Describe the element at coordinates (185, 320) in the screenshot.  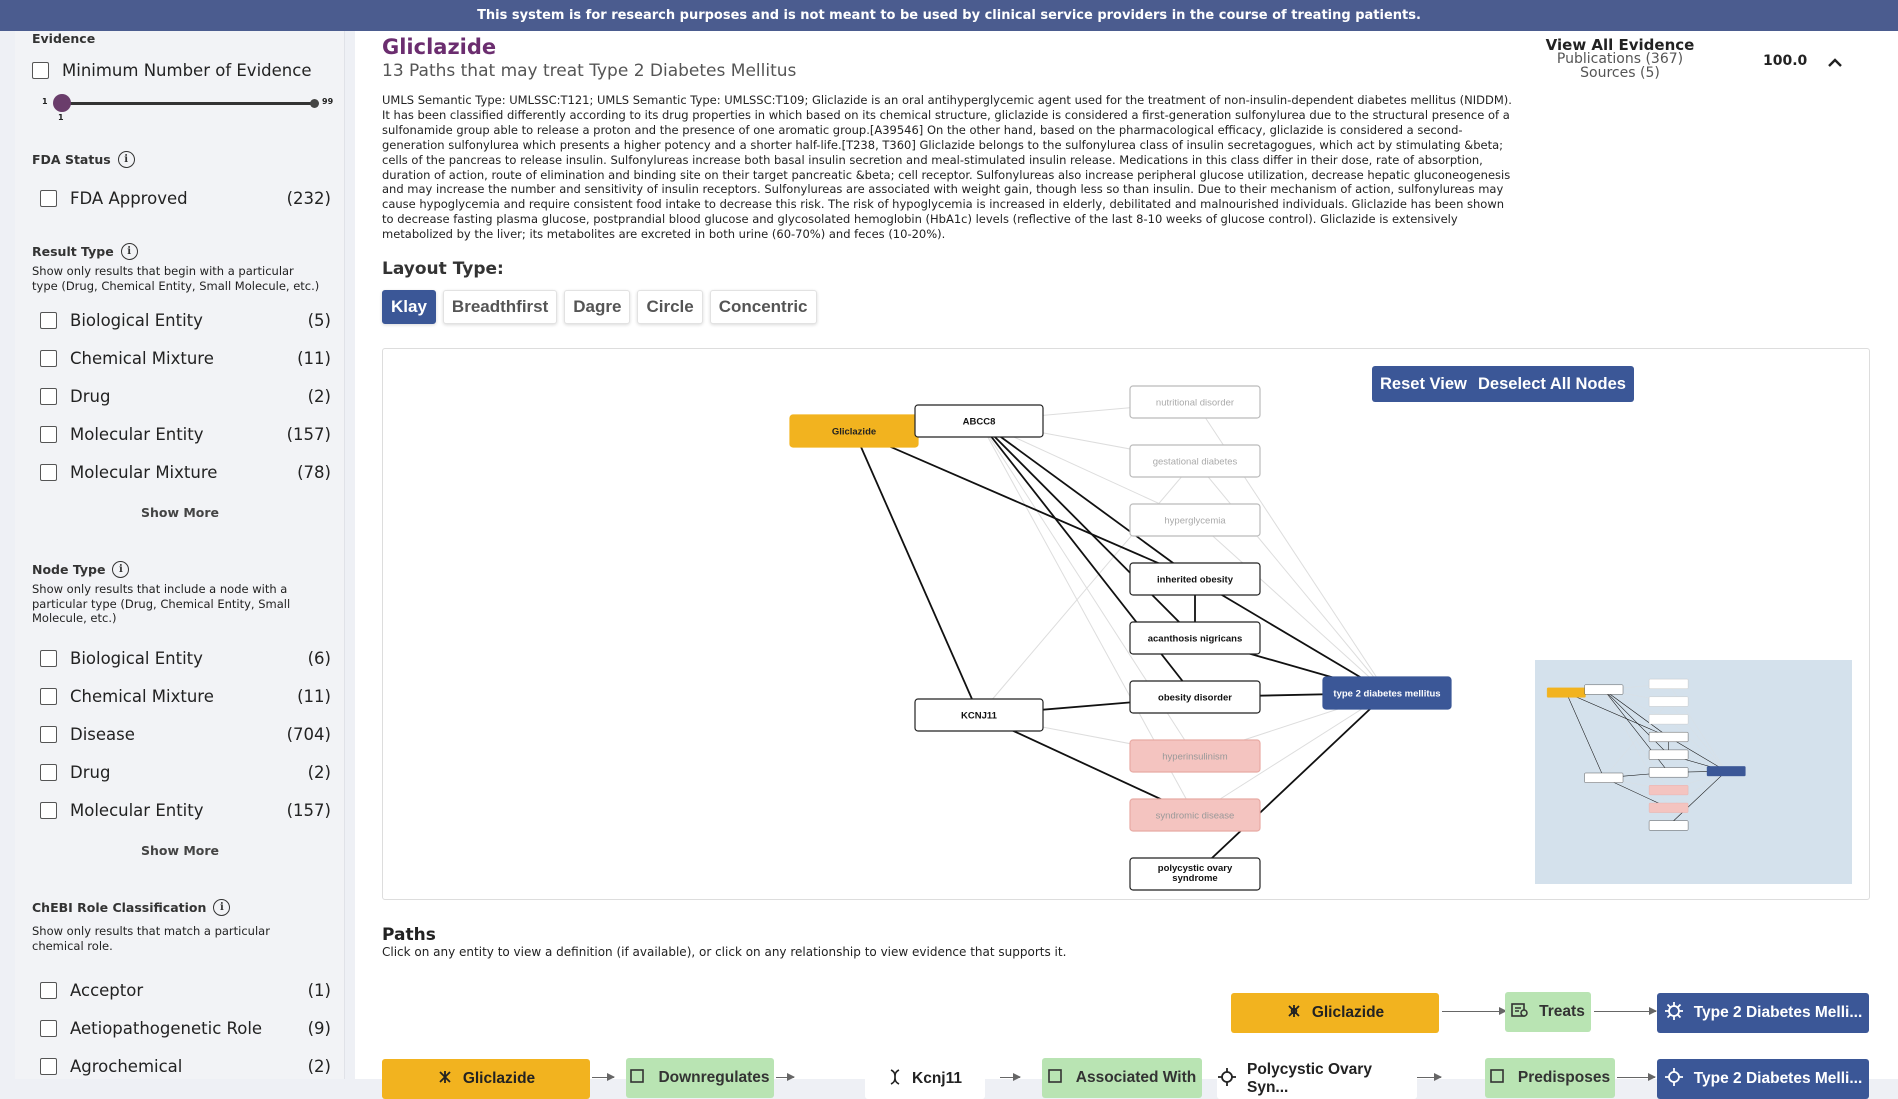
I see `filter-option: Biological Entity (5)` at that location.